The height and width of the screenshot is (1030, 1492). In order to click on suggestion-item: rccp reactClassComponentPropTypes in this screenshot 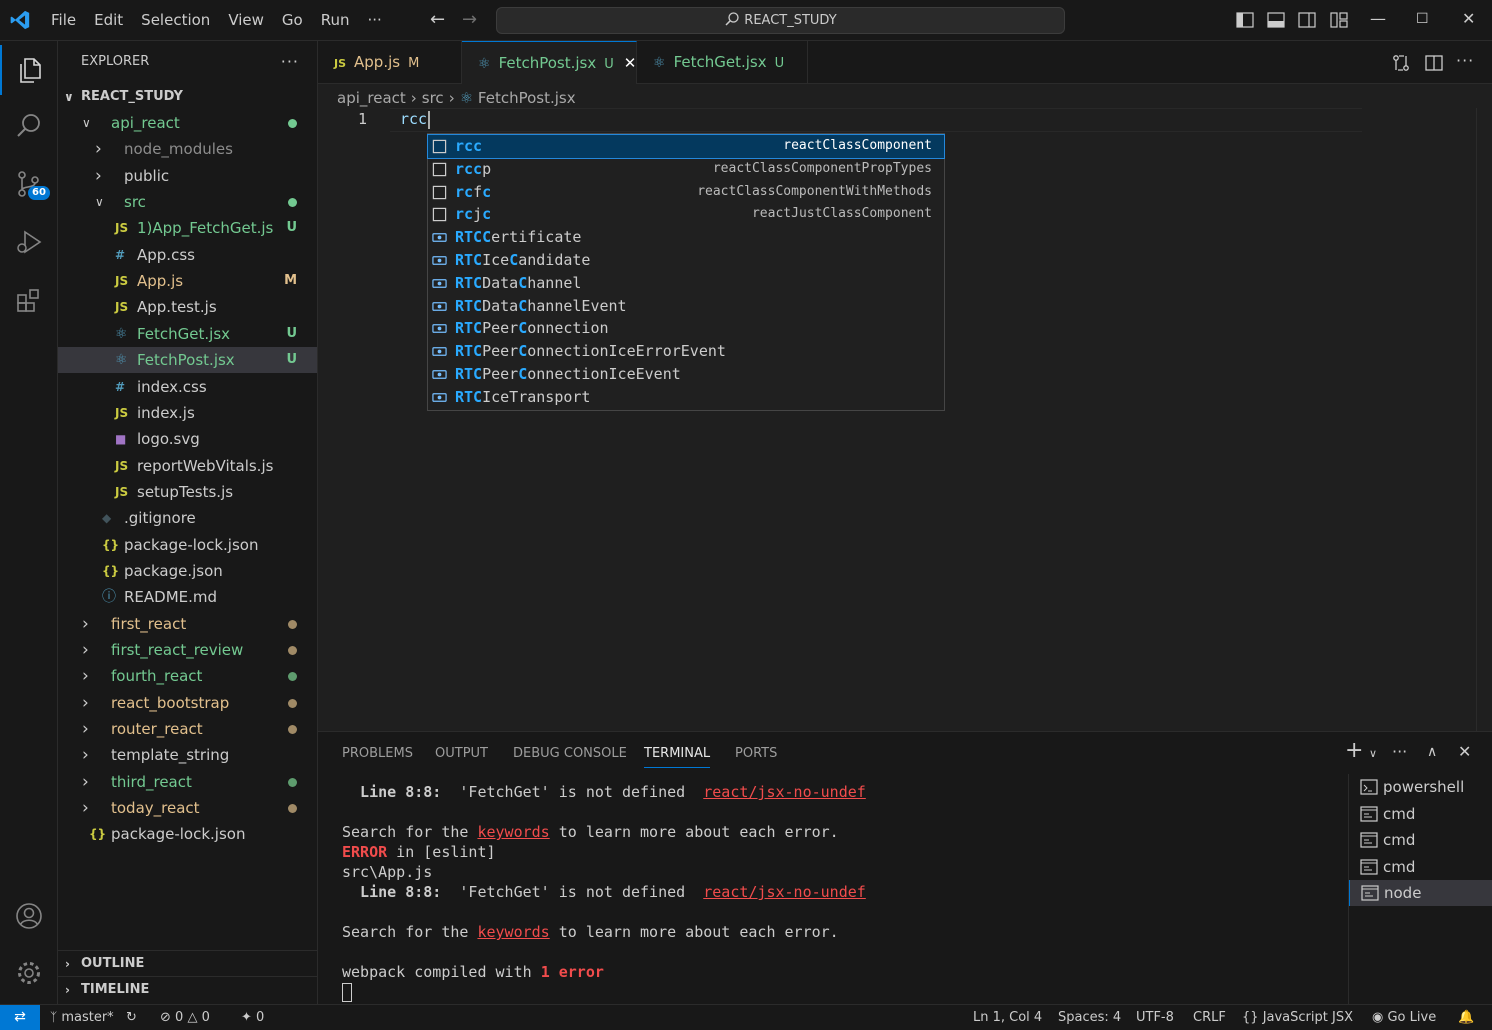, I will do `click(686, 169)`.